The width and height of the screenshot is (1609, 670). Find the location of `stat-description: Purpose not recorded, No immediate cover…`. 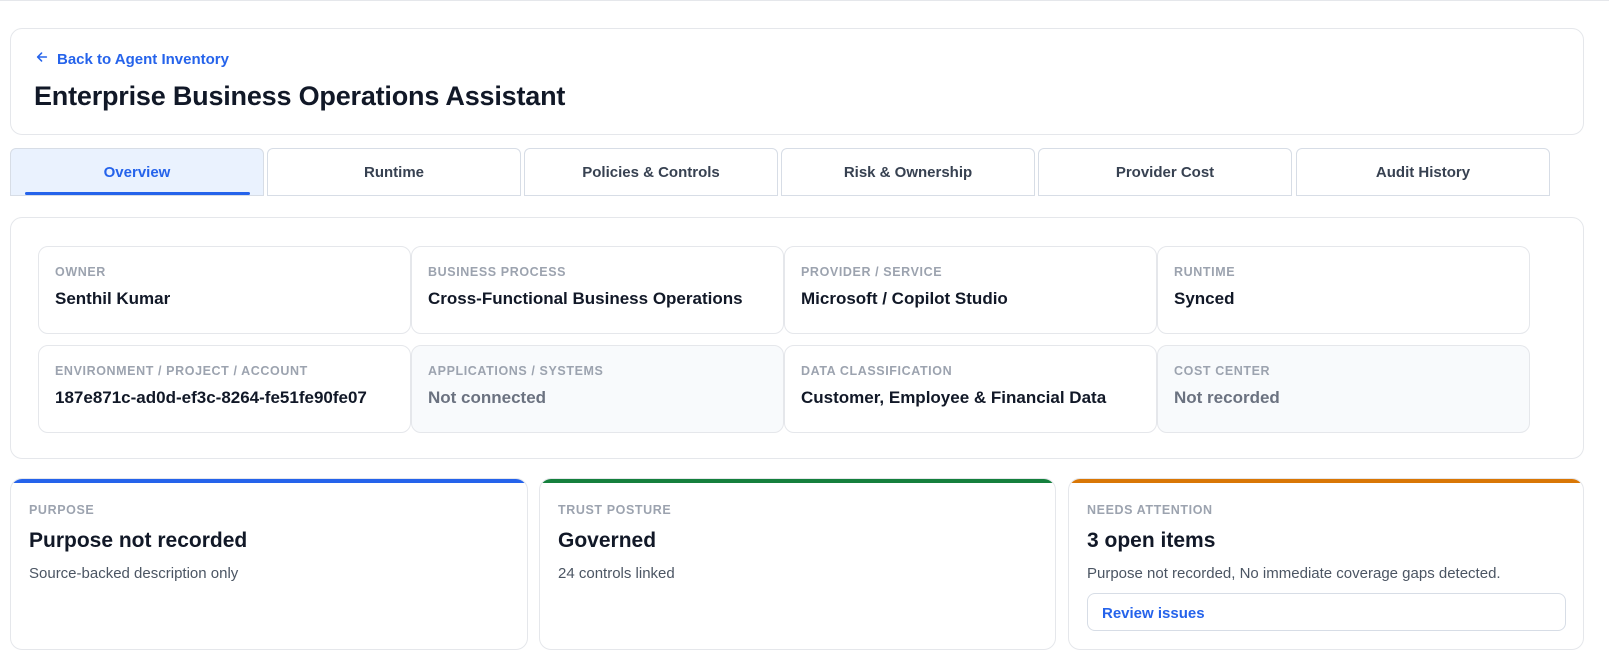

stat-description: Purpose not recorded, No immediate cover… is located at coordinates (1294, 573).